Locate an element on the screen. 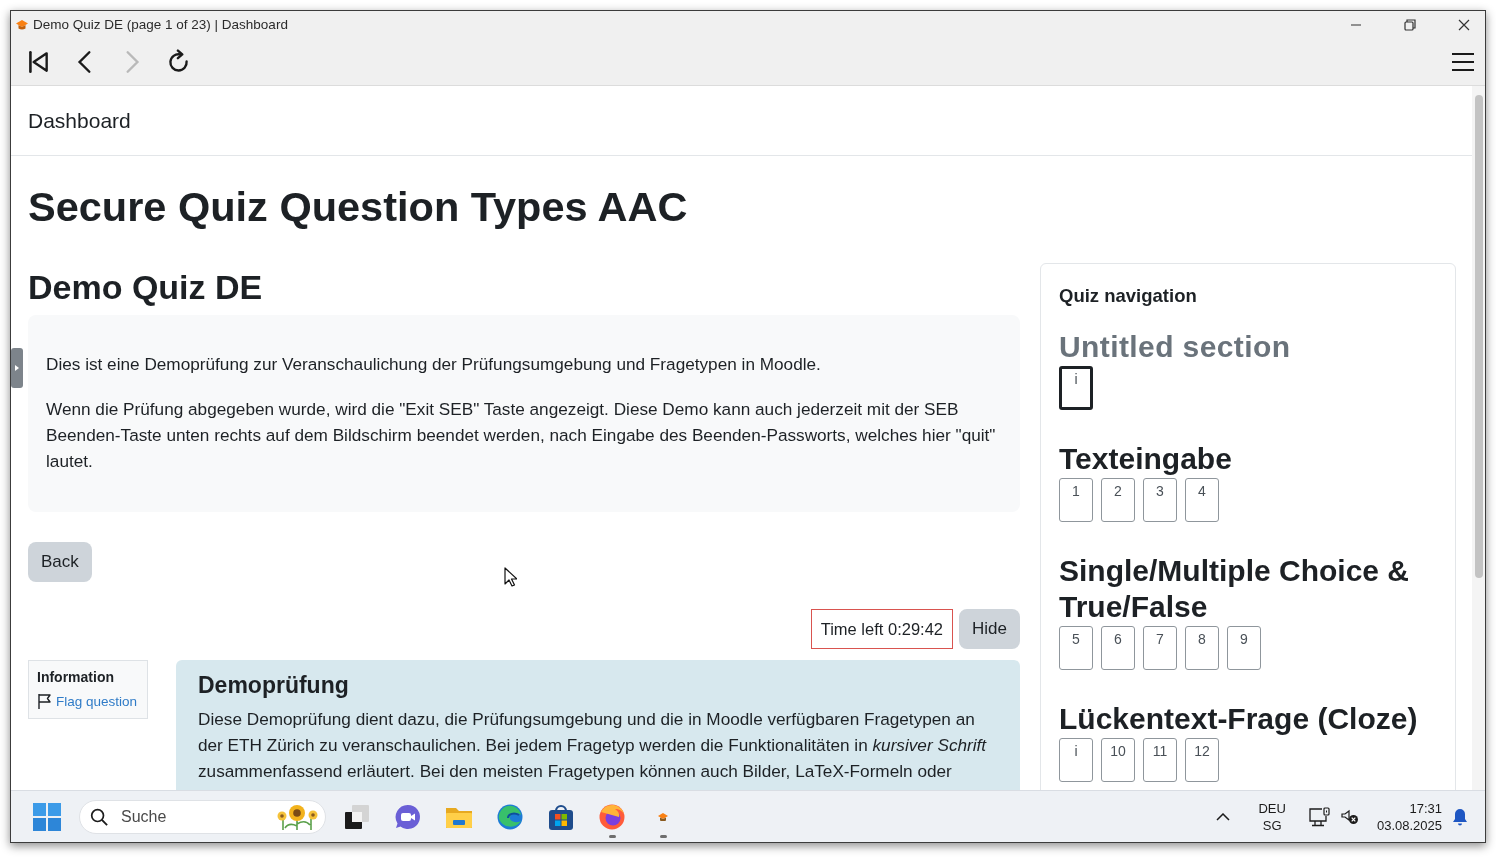  shopping-bag-icon is located at coordinates (561, 816).